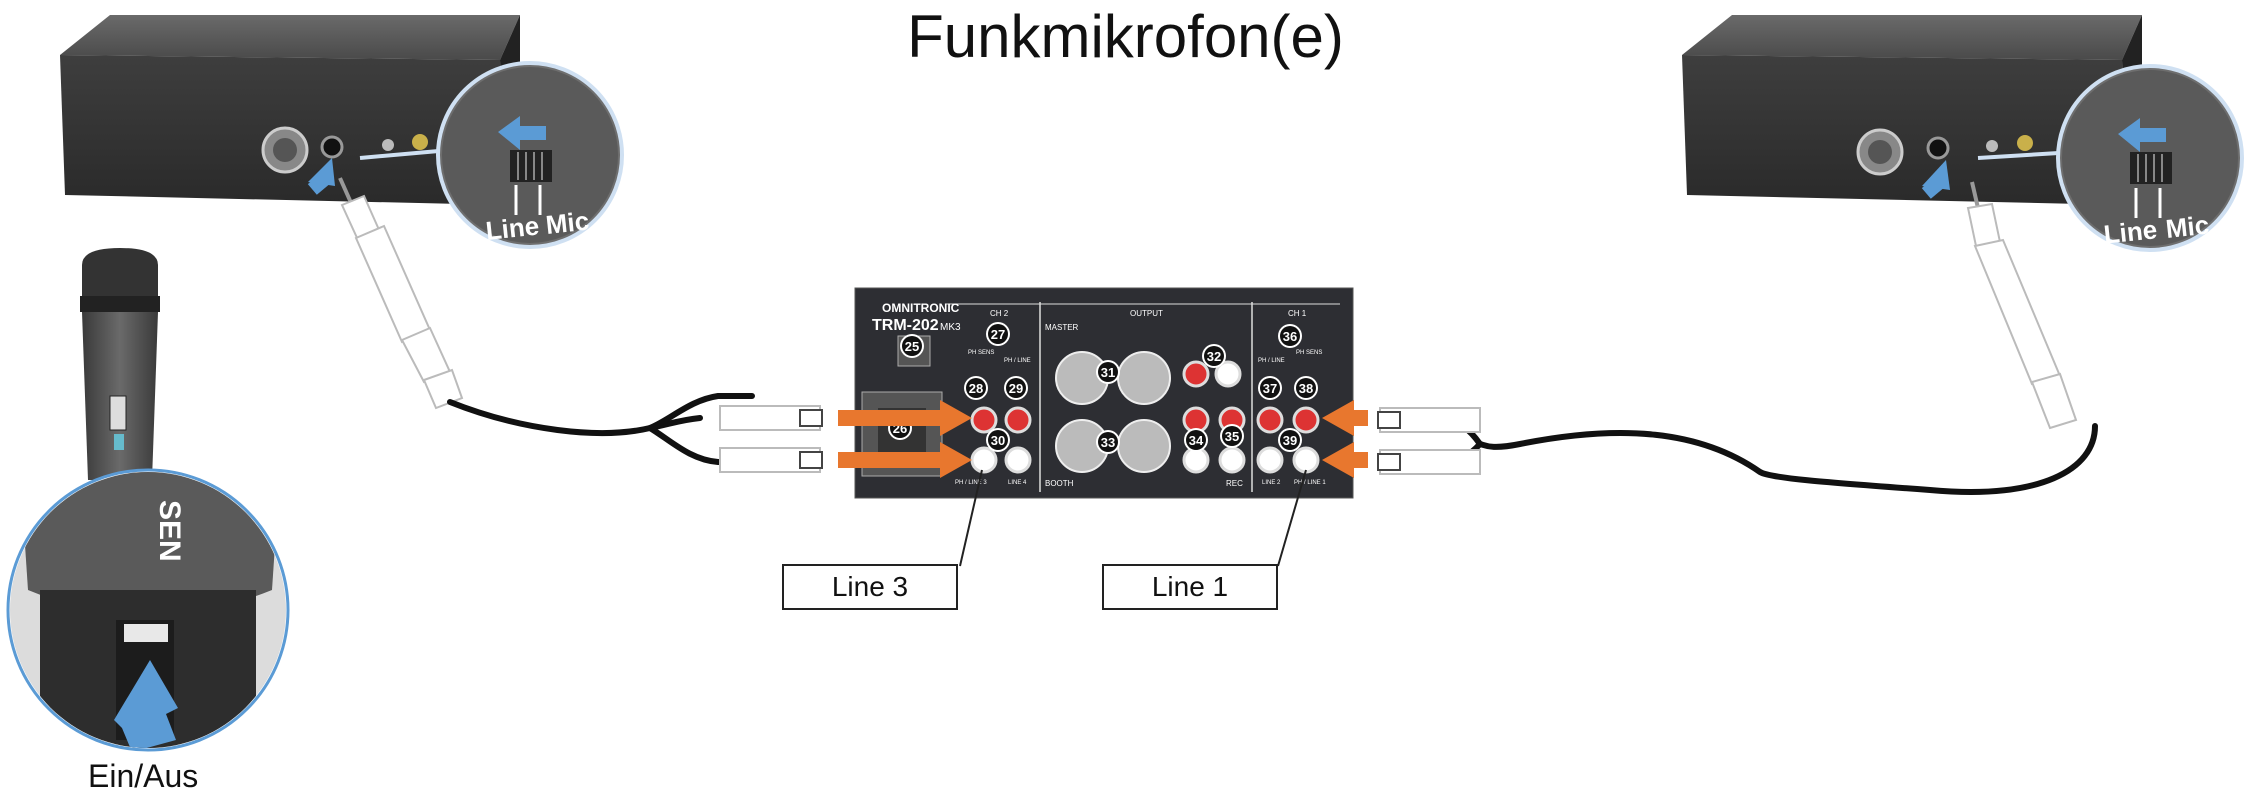 This screenshot has width=2251, height=802. Describe the element at coordinates (1059, 483) in the screenshot. I see `label-booth: BOOTH` at that location.